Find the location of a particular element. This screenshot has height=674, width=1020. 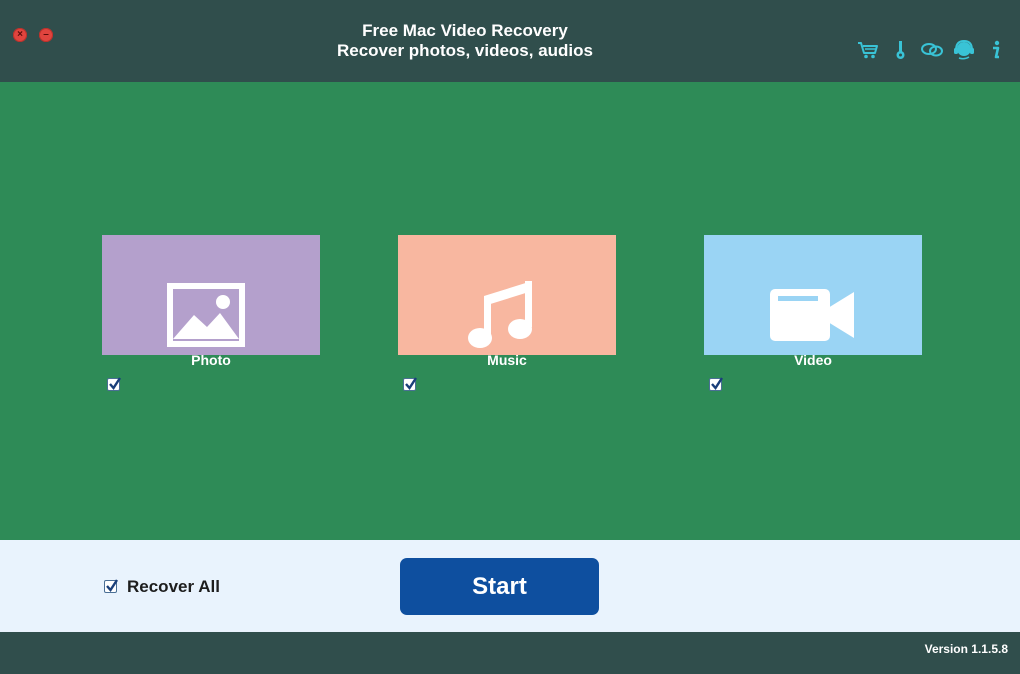

version-text: Version 1.1.5.8 is located at coordinates (966, 649).